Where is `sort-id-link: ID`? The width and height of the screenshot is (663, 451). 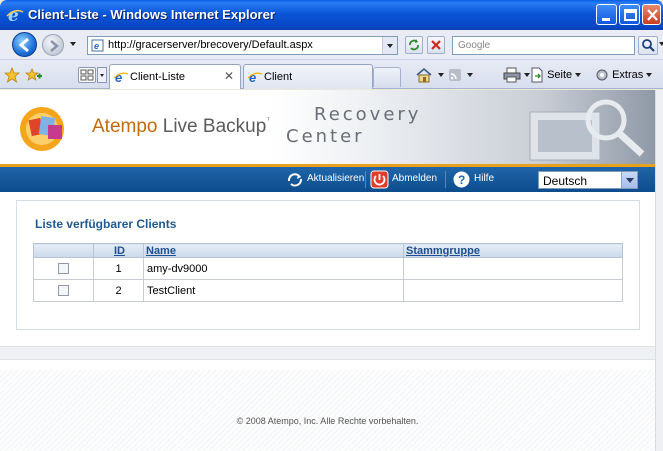 sort-id-link: ID is located at coordinates (119, 251).